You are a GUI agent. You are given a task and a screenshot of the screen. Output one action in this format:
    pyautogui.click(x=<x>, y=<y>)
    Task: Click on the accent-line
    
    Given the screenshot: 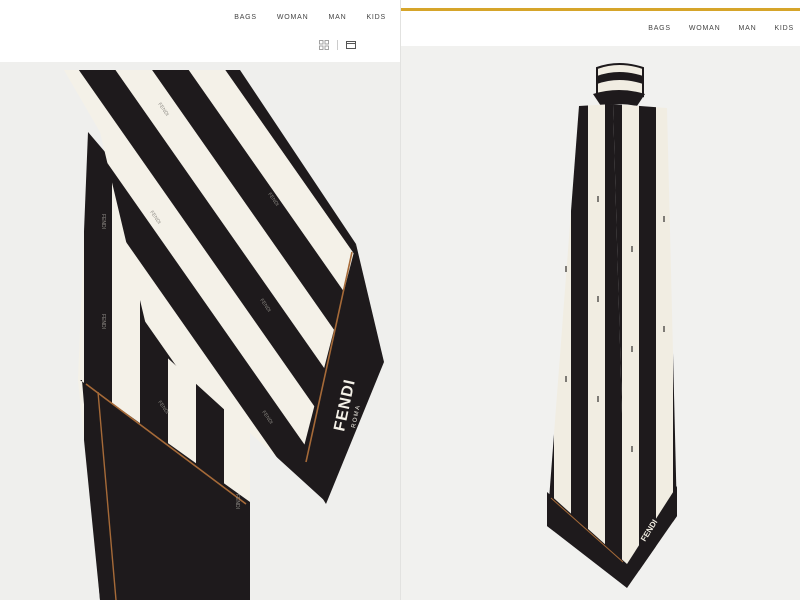 What is the action you would take?
    pyautogui.click(x=600, y=9)
    